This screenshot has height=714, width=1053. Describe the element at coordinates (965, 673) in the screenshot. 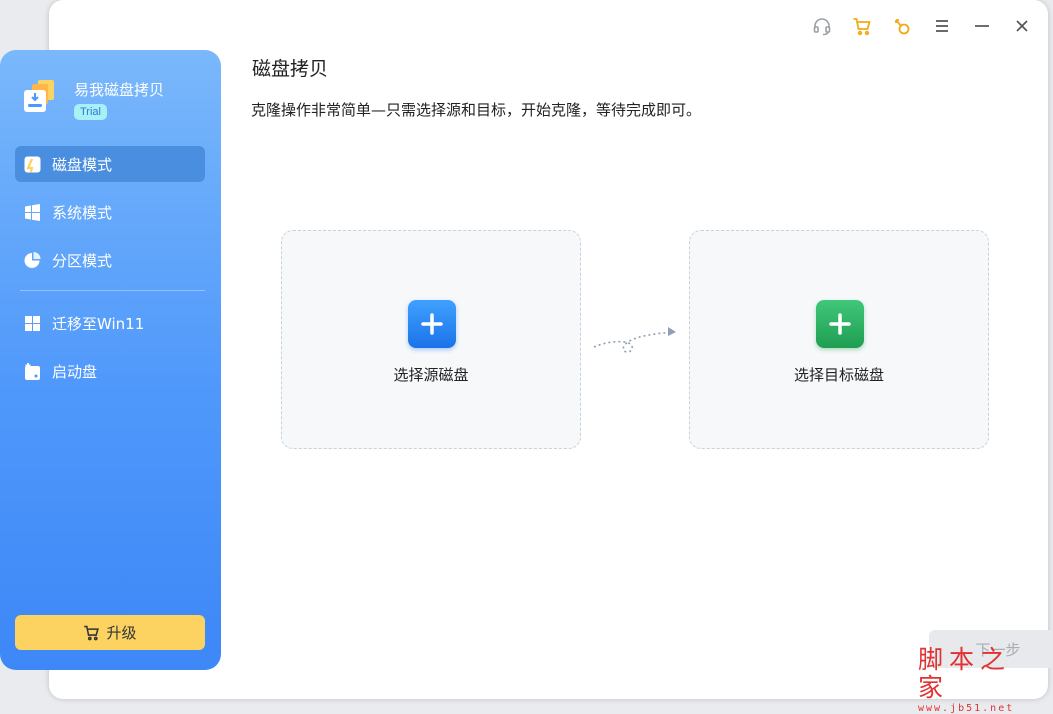

I see `watermark-text: 脚本之家` at that location.